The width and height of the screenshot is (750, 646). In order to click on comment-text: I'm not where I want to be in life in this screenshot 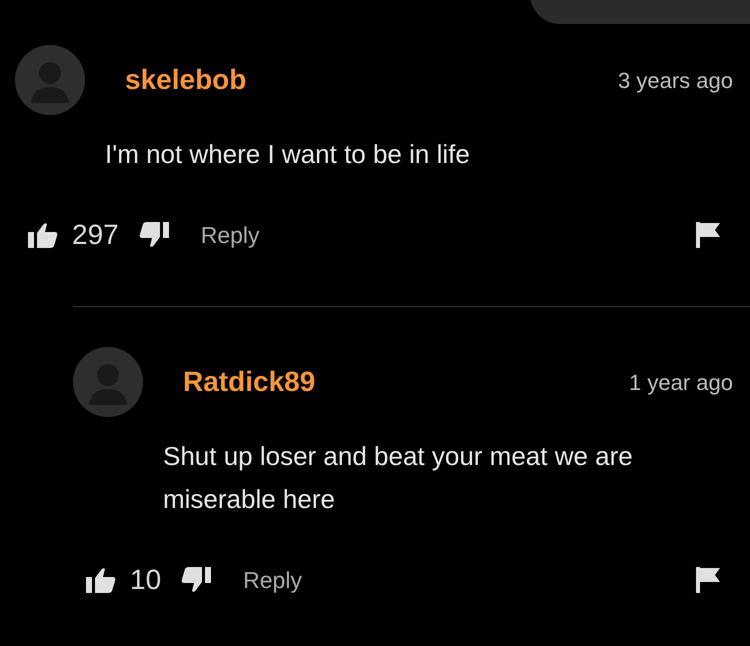, I will do `click(288, 154)`.